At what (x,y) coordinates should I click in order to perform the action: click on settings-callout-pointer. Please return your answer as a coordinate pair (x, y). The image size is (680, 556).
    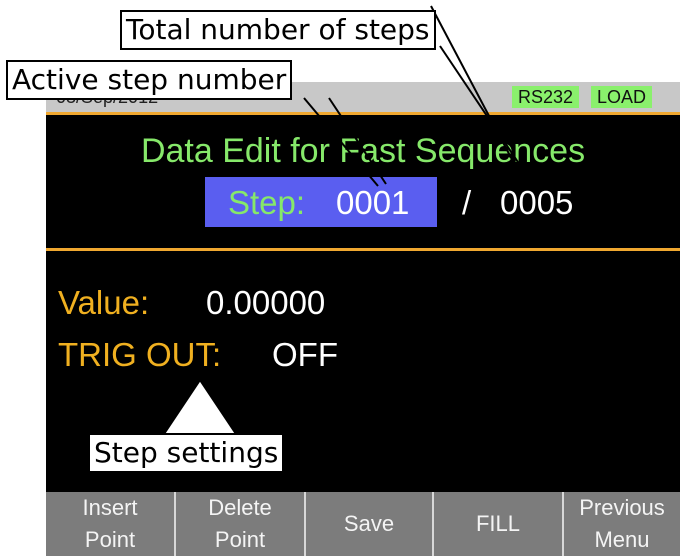
    Looking at the image, I should click on (200, 406).